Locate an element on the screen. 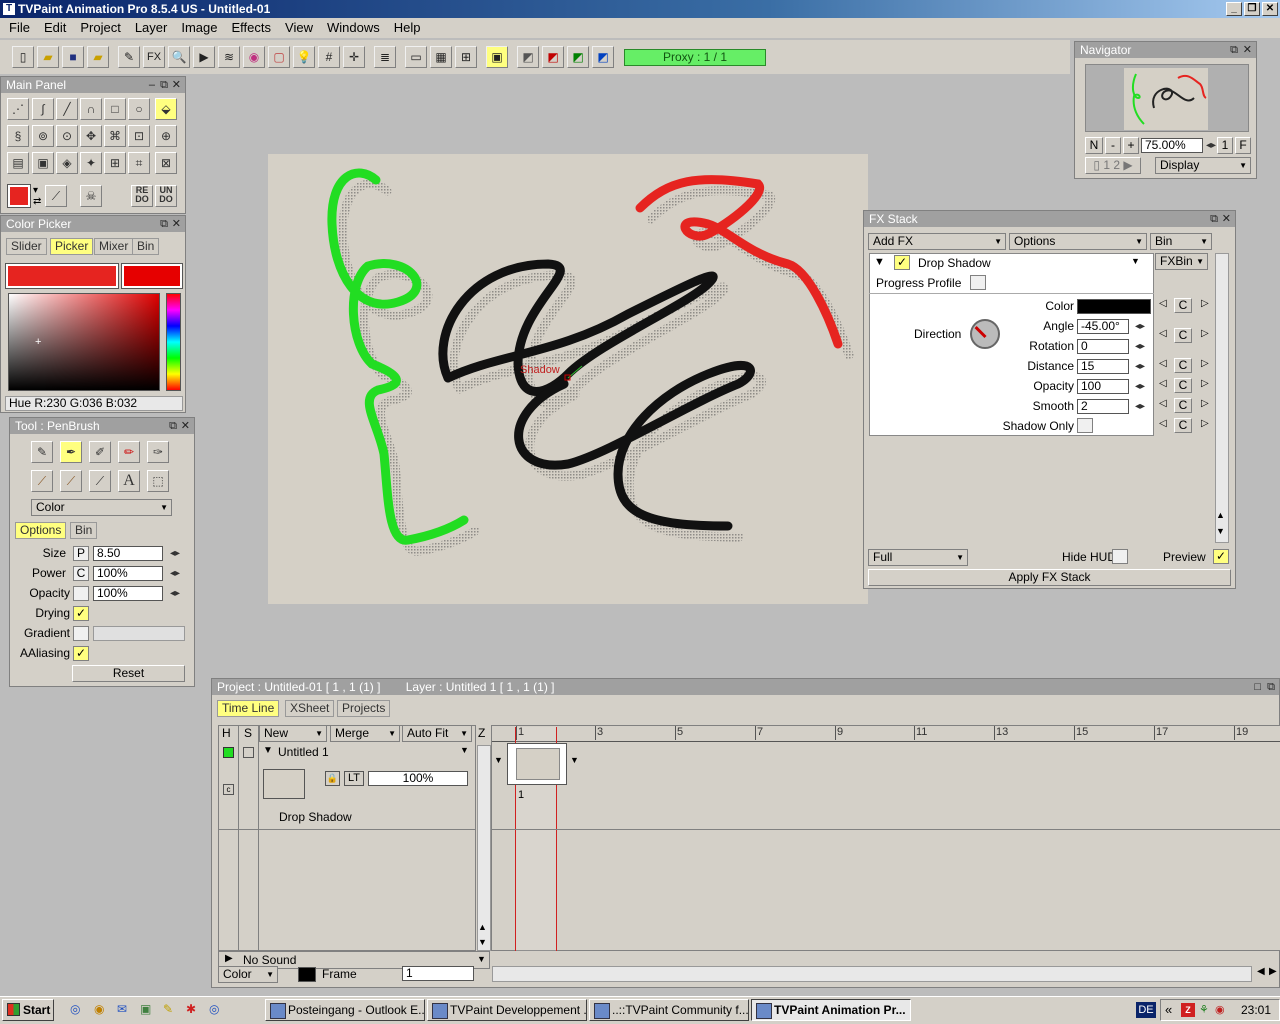 The width and height of the screenshot is (1280, 1024). nav-mode-buttons: ▯ 1 2 ▶ is located at coordinates (1113, 165).